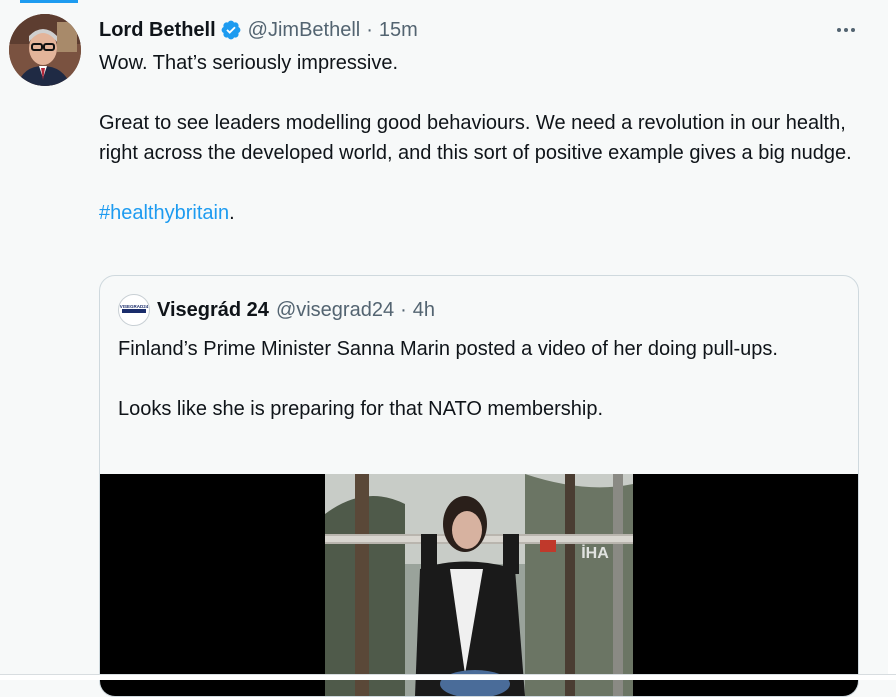 The image size is (896, 697). What do you see at coordinates (231, 30) in the screenshot?
I see `verified-badge-icon` at bounding box center [231, 30].